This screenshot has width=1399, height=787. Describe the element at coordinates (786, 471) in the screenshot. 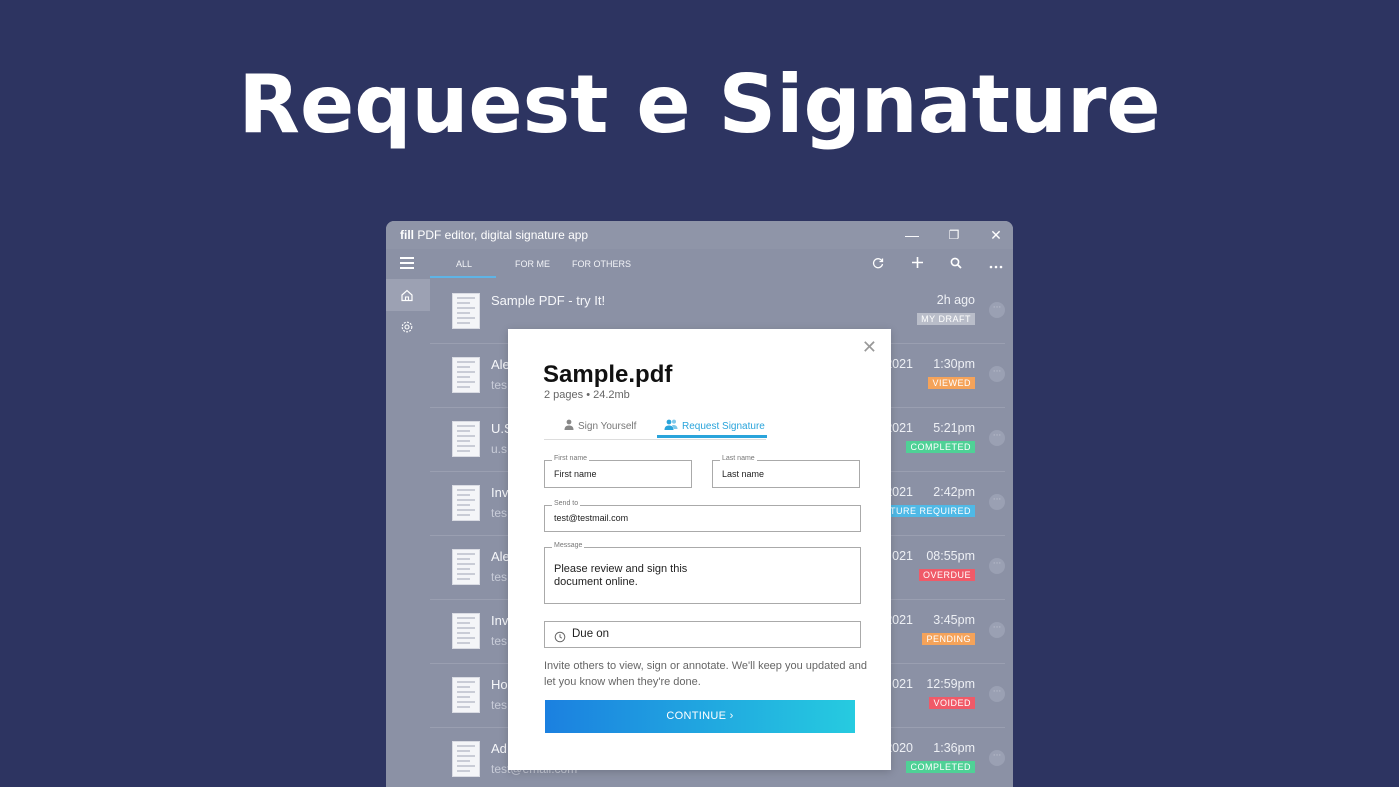

I see `last-name-field: Last name Last name` at that location.